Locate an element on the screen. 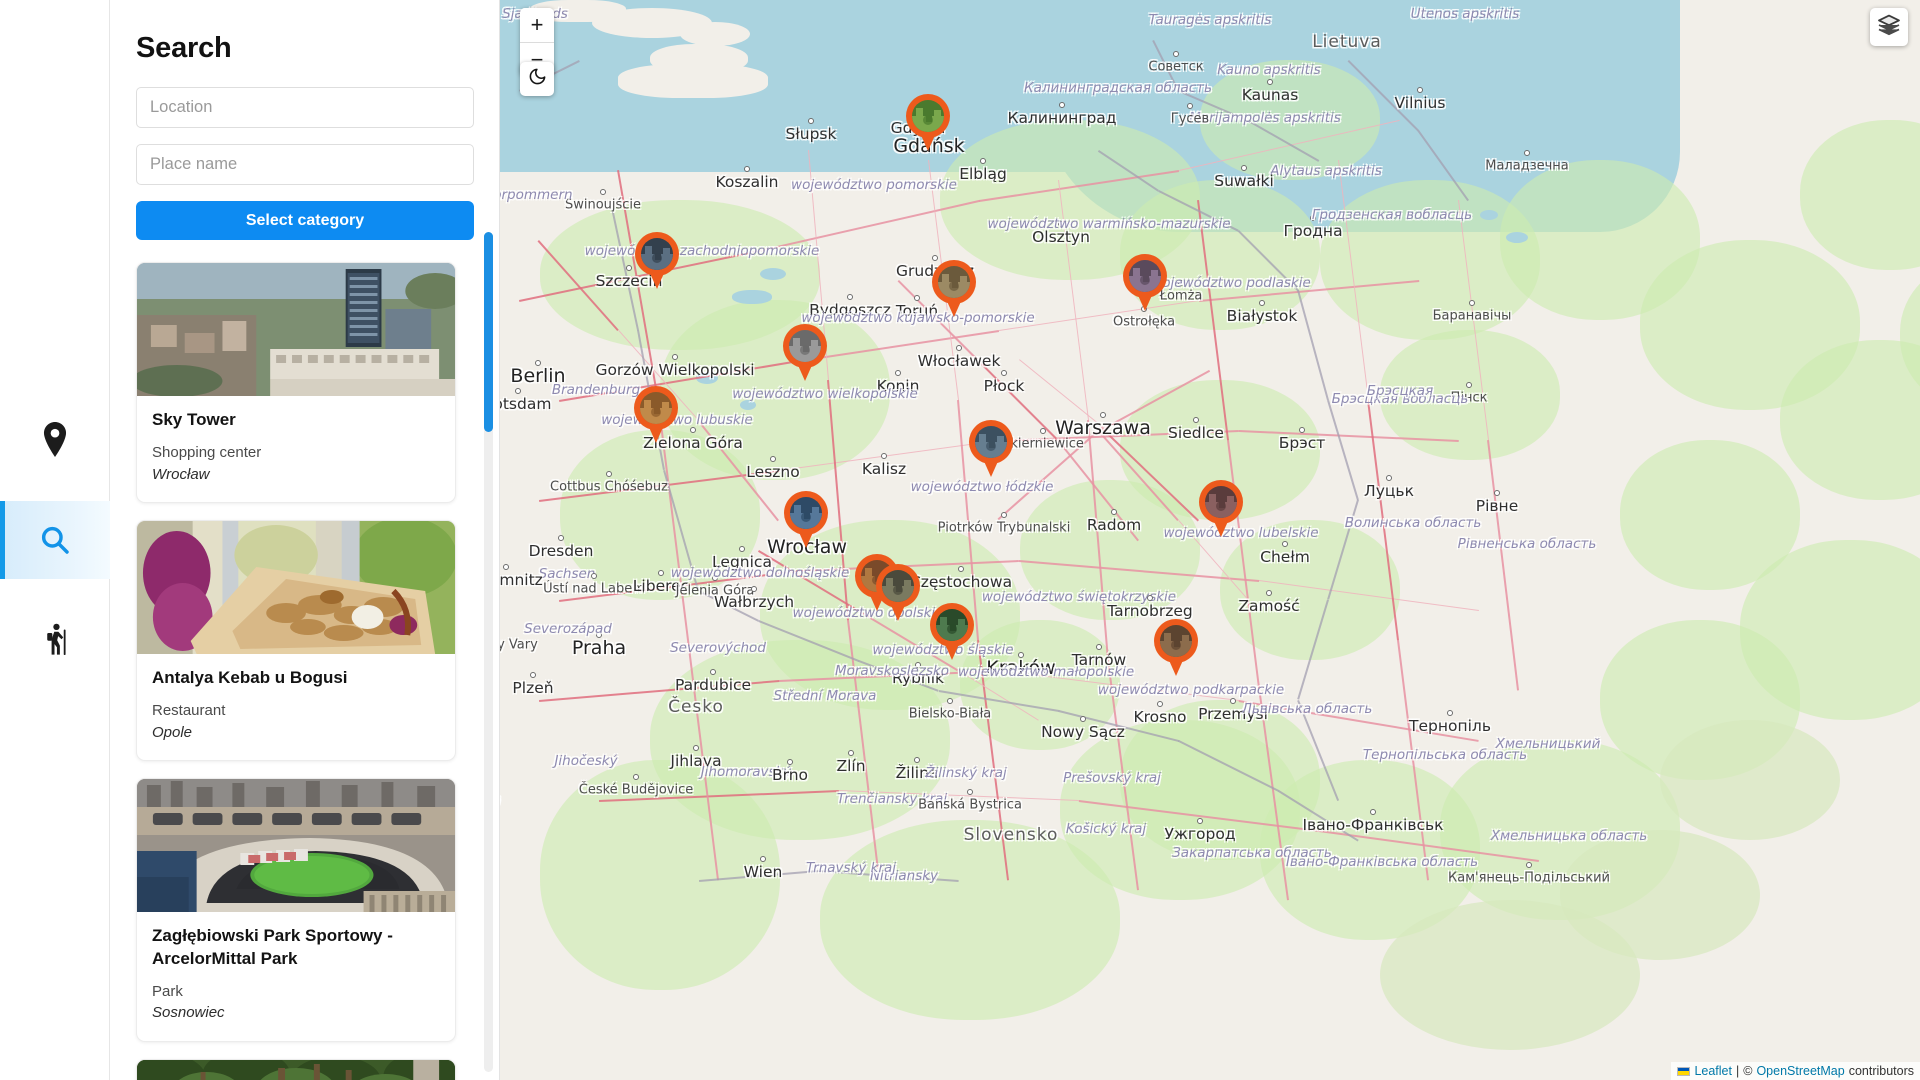 The width and height of the screenshot is (1920, 1080). result-card is located at coordinates (296, 1069).